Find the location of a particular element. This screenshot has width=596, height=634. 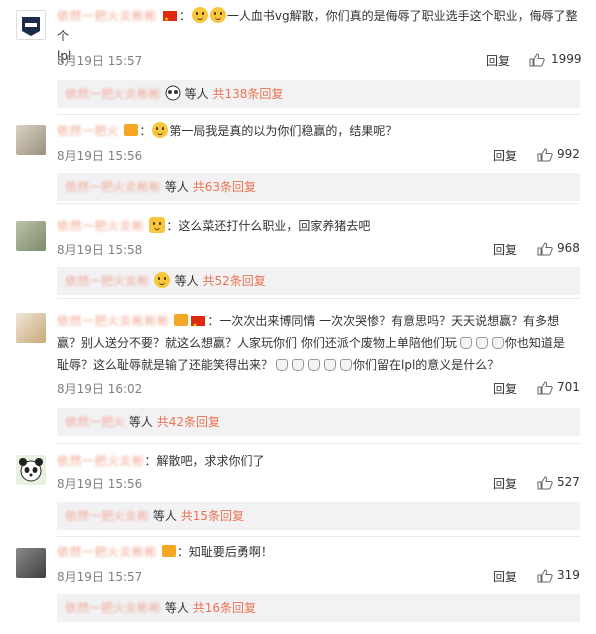

reply-count-link: 共15条回复 is located at coordinates (212, 516).